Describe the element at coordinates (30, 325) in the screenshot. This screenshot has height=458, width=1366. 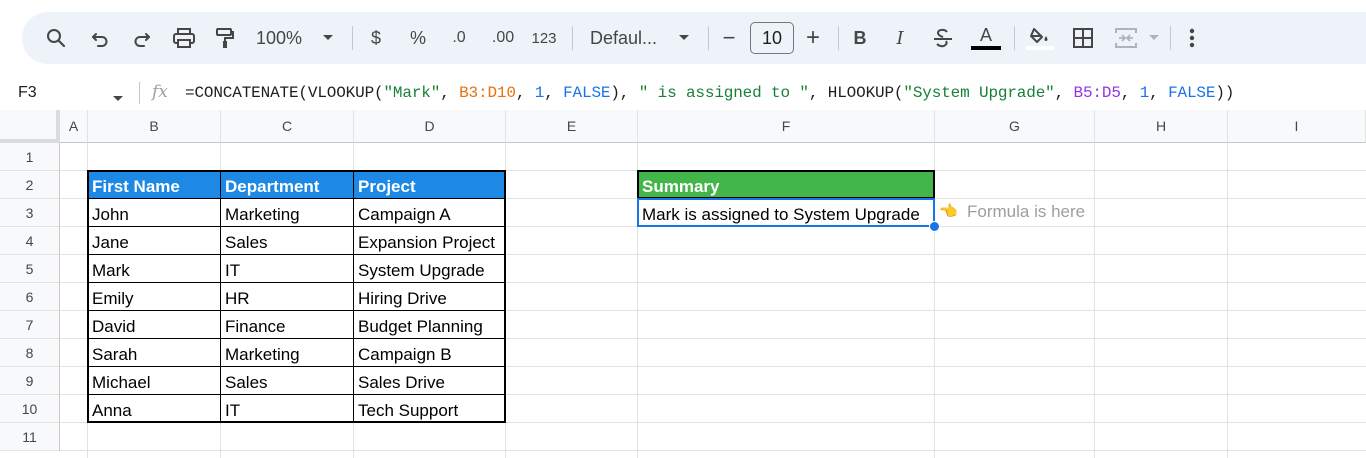
I see `row-header-7: 7` at that location.